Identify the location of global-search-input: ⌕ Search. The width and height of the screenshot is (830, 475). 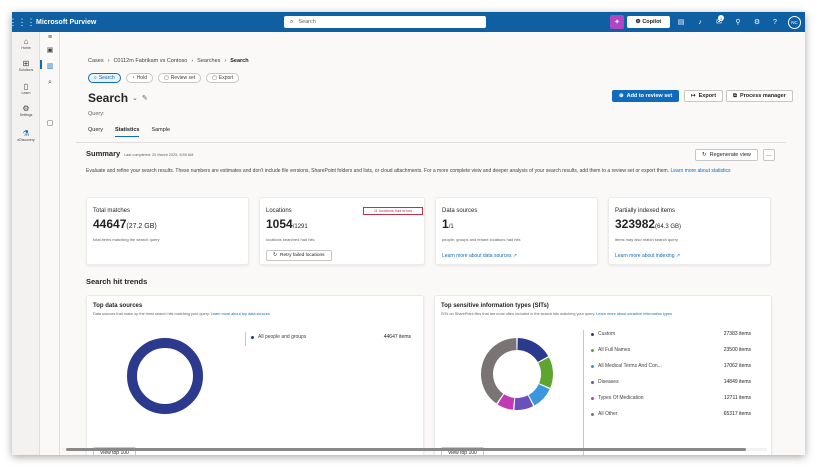
(385, 22).